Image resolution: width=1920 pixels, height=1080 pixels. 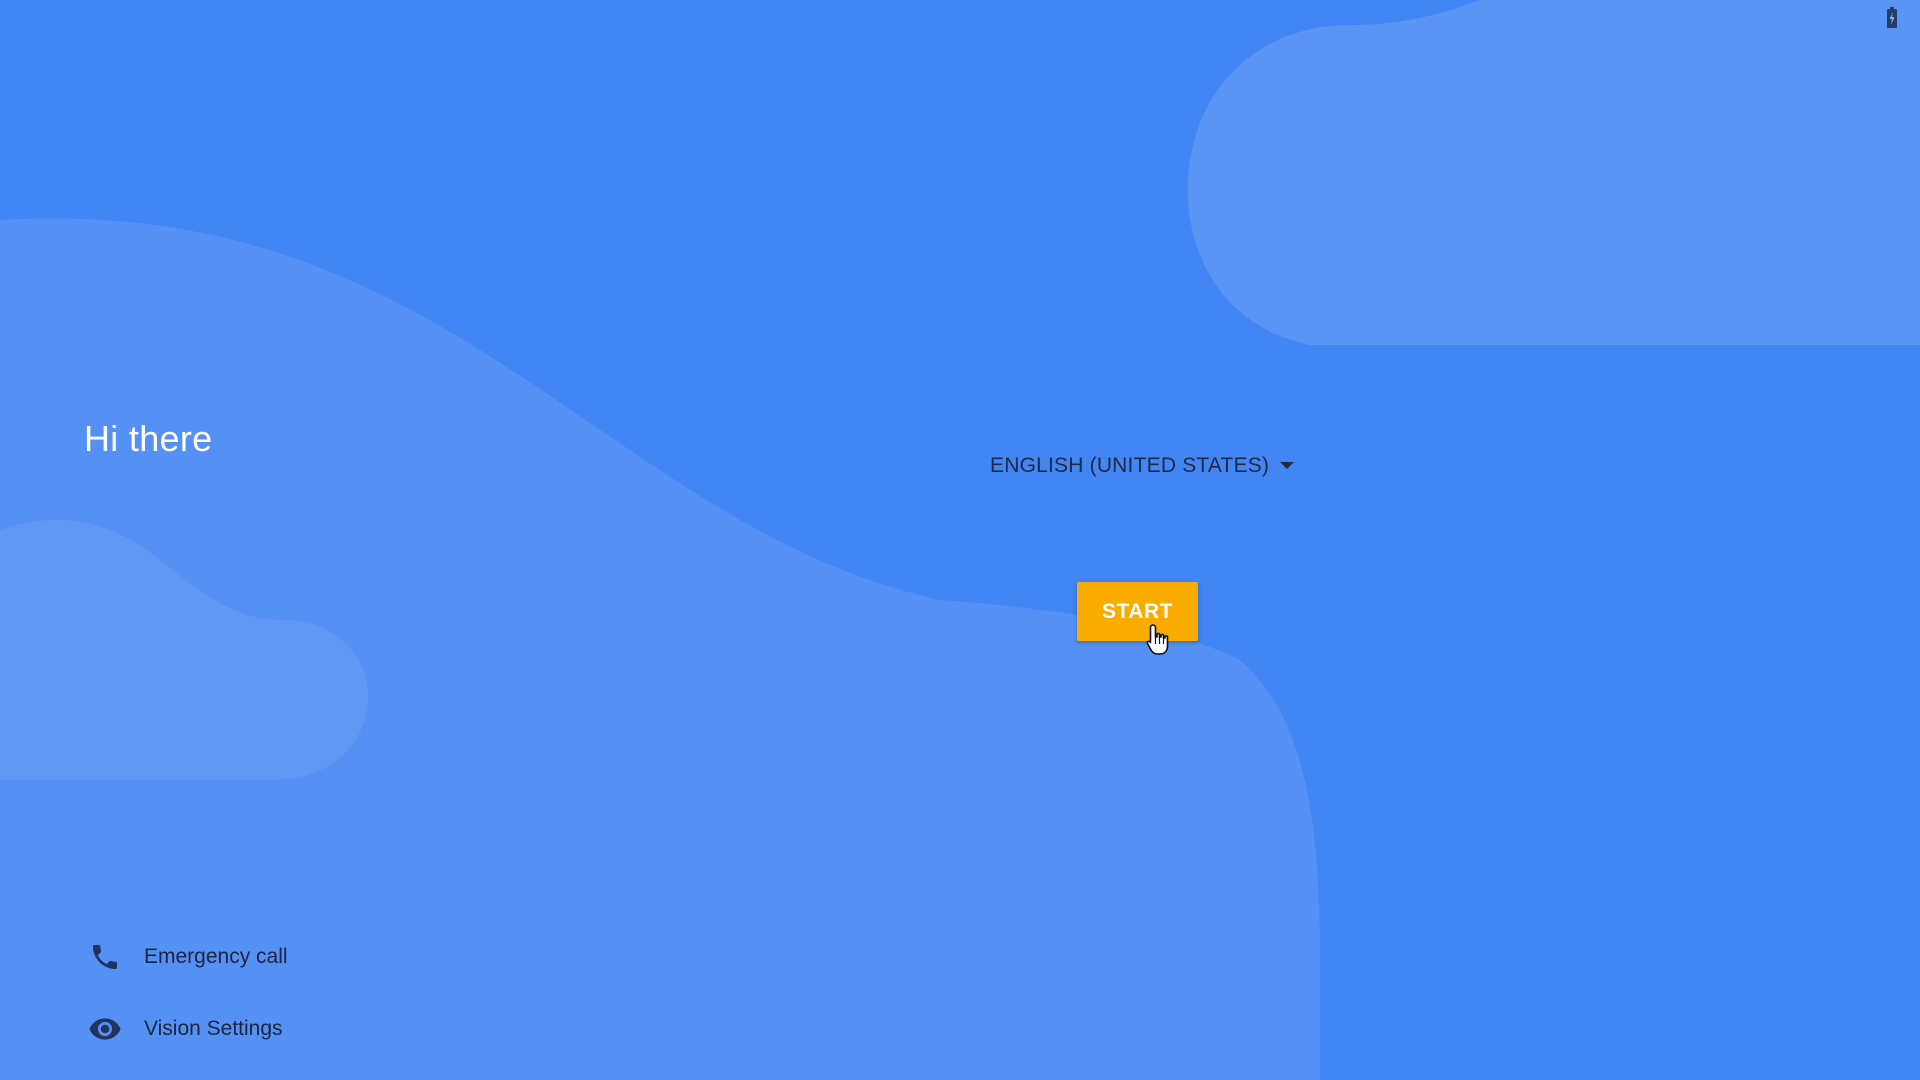 What do you see at coordinates (1130, 465) in the screenshot?
I see `language-label: ENGLISH (UNITED STATES)` at bounding box center [1130, 465].